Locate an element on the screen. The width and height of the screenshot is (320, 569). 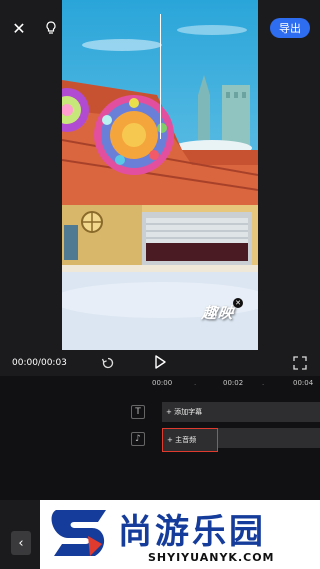
tips-button is located at coordinates (51, 28).